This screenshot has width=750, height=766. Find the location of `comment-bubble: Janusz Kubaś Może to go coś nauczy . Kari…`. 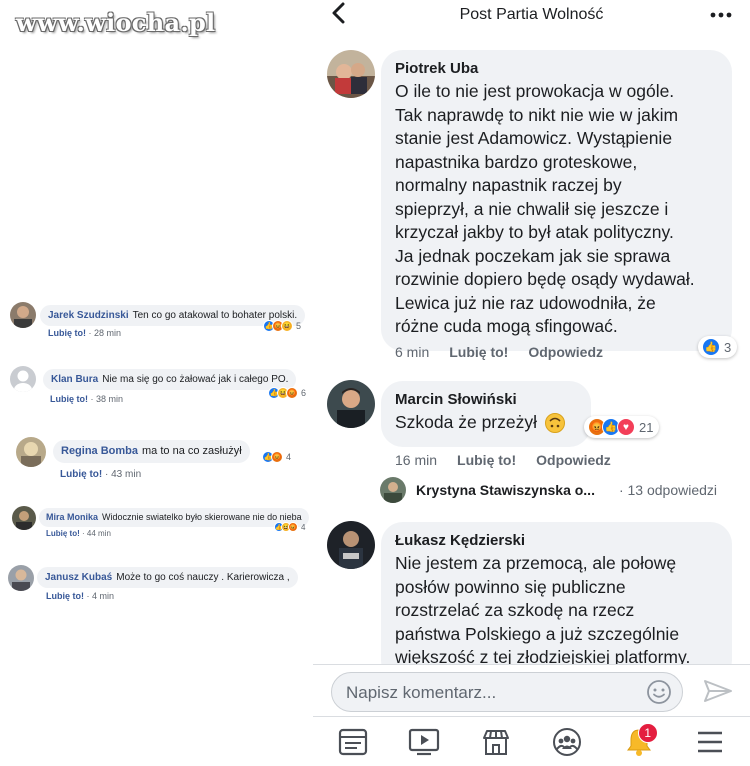

comment-bubble: Janusz Kubaś Może to go coś nauczy . Kari… is located at coordinates (167, 577).